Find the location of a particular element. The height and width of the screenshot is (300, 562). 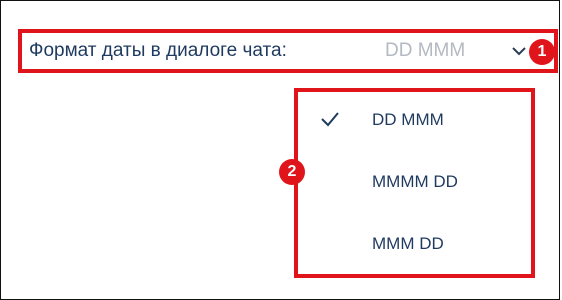

date-format-dropdown-trigger: DD MMM is located at coordinates (455, 51).